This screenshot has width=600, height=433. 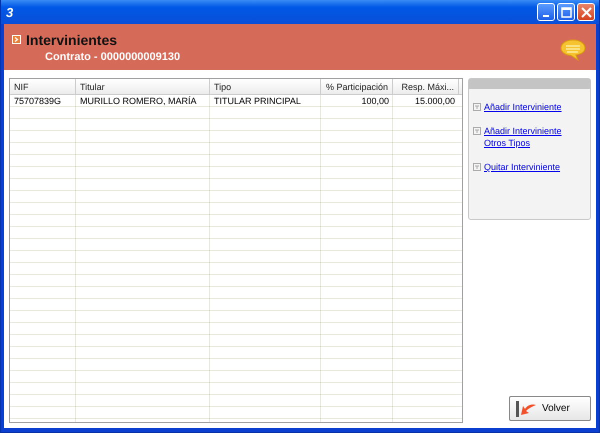 What do you see at coordinates (357, 86) in the screenshot?
I see `column-header: % Participación` at bounding box center [357, 86].